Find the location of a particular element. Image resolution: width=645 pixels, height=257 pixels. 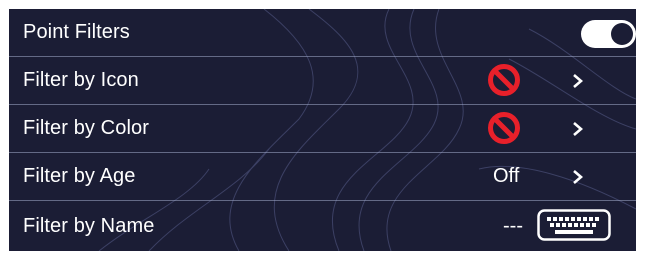

toggle-knob is located at coordinates (622, 34).